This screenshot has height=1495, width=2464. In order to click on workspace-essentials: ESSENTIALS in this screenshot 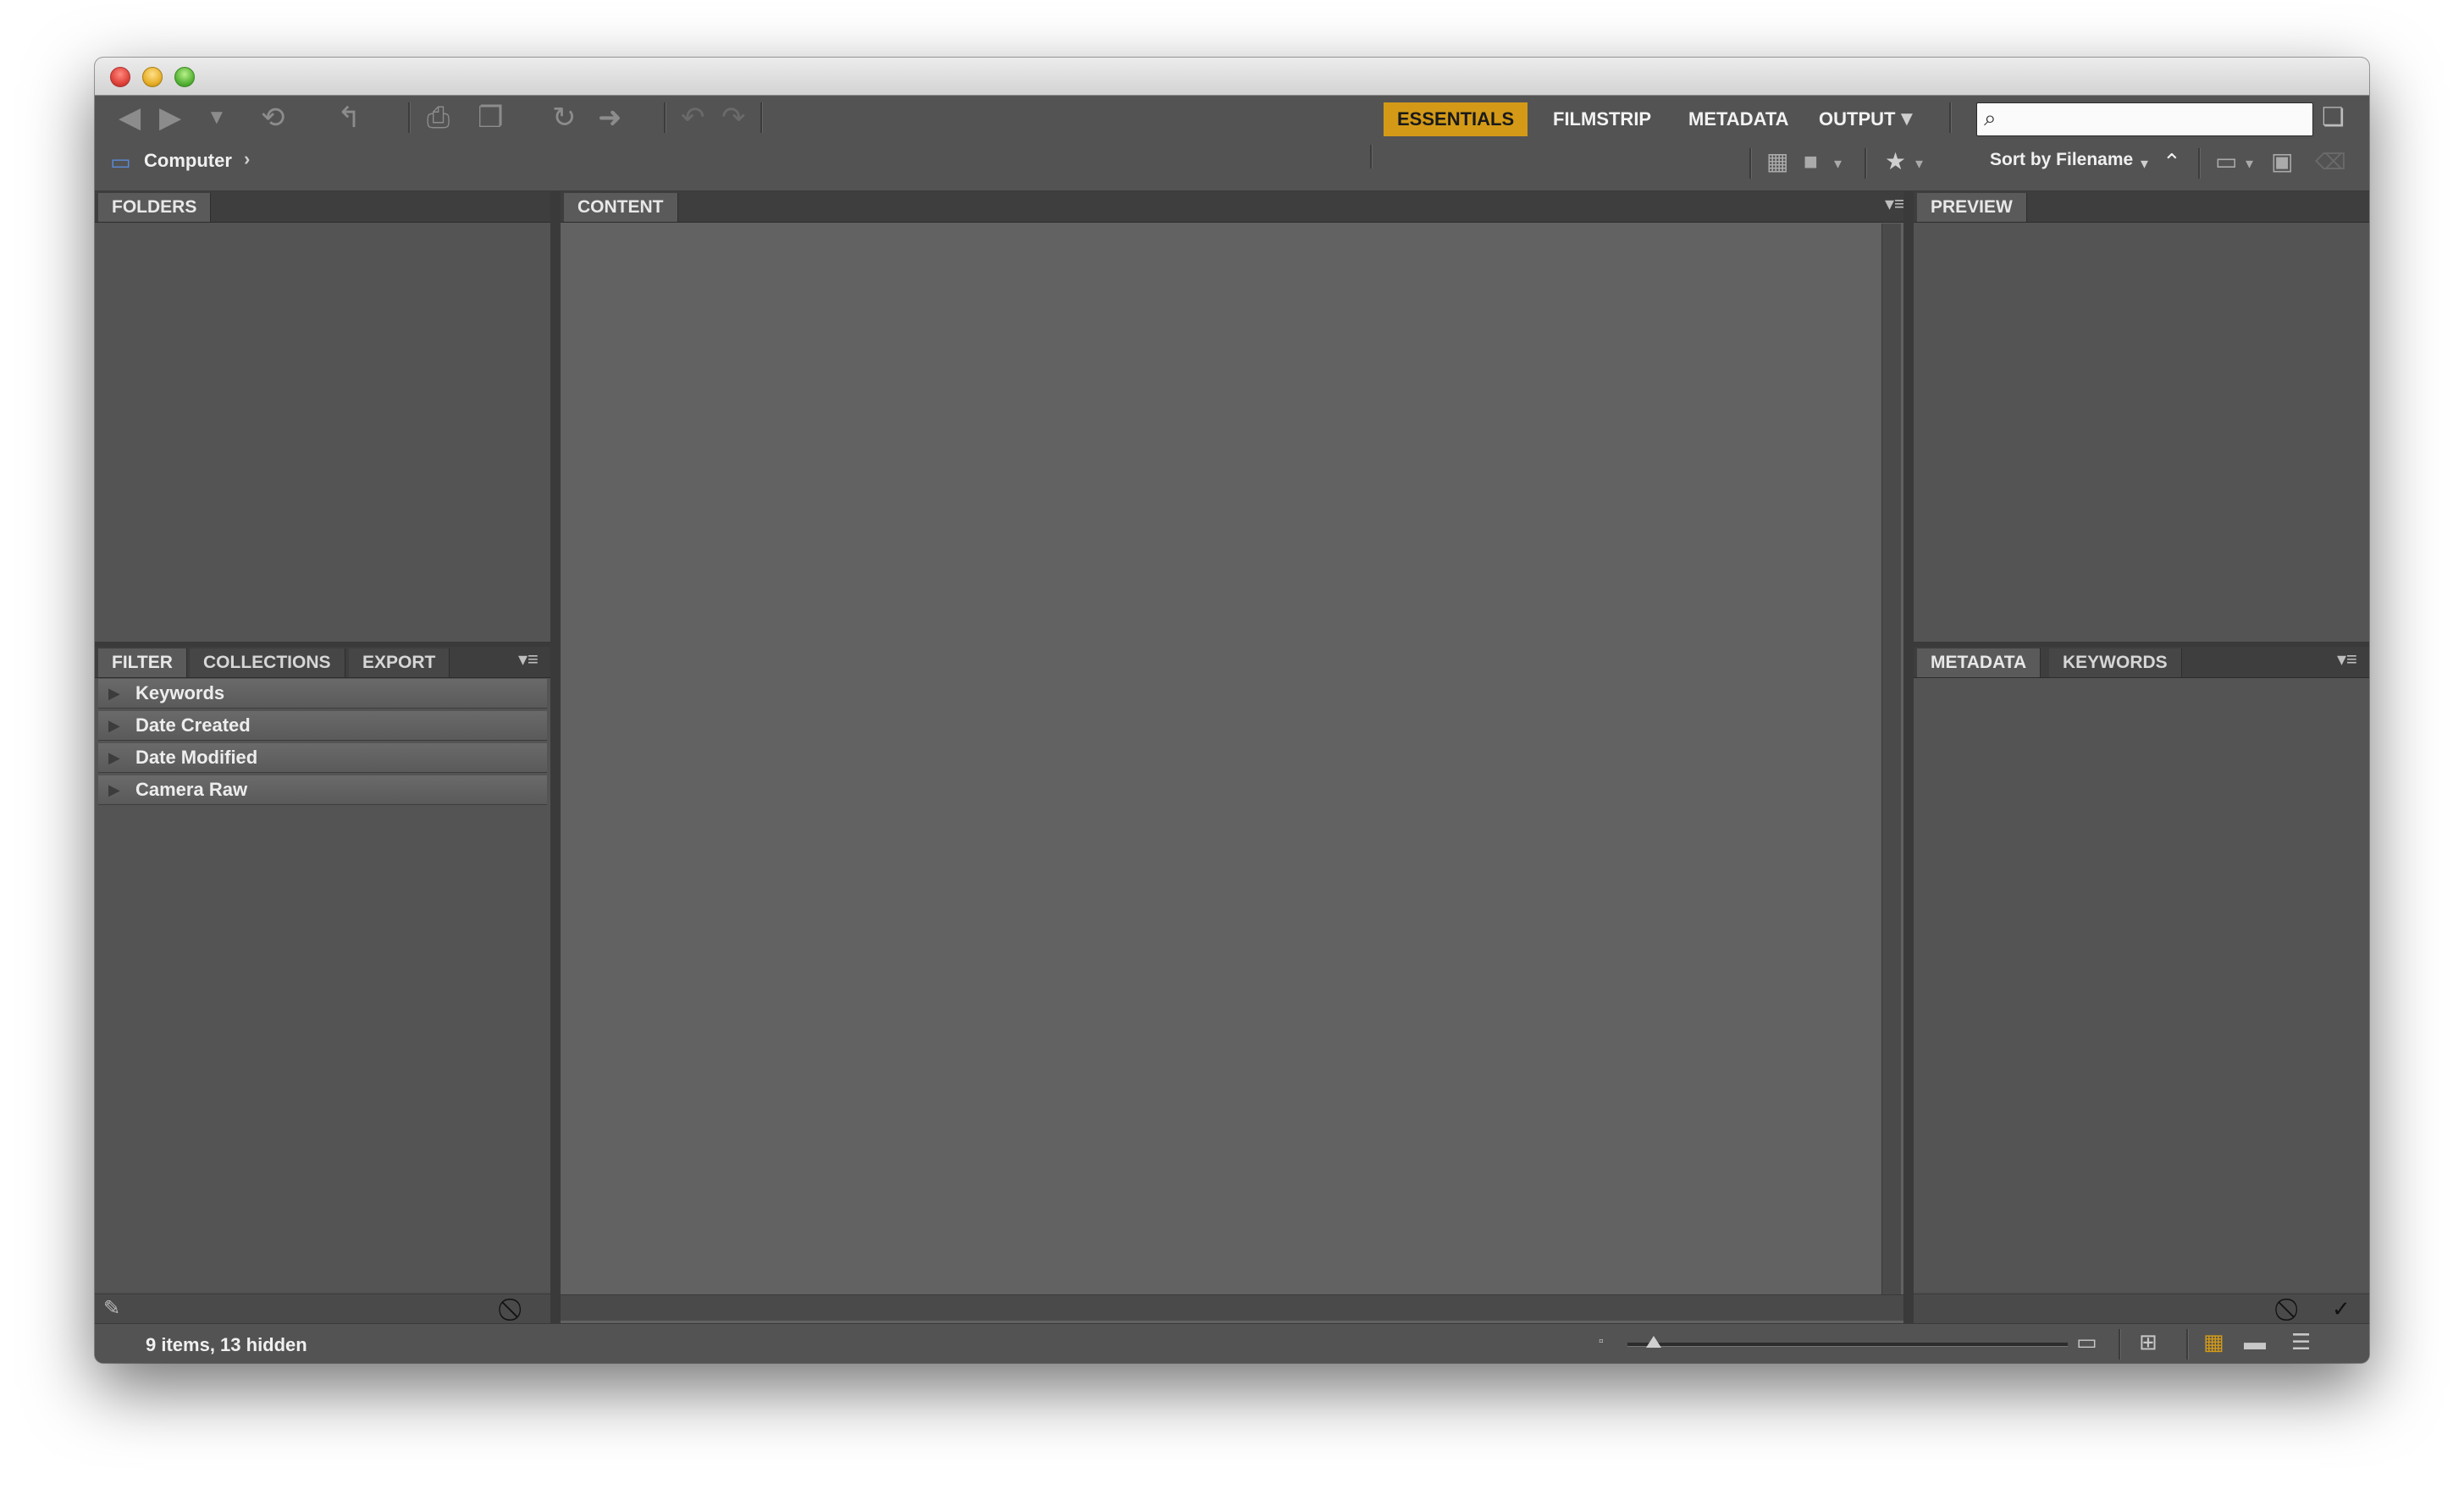, I will do `click(1456, 119)`.